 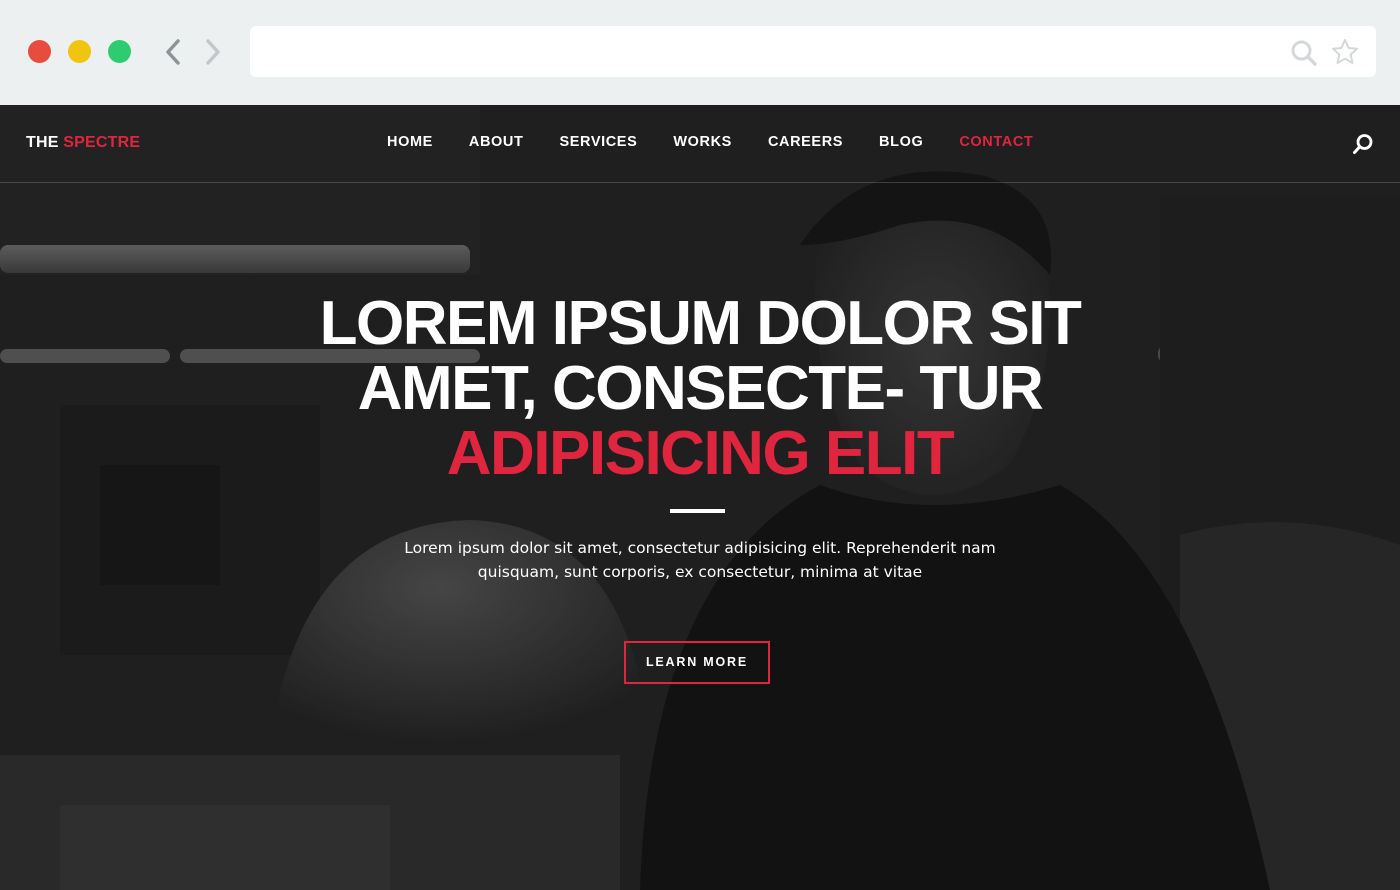 I want to click on close-window-button, so click(x=39, y=51).